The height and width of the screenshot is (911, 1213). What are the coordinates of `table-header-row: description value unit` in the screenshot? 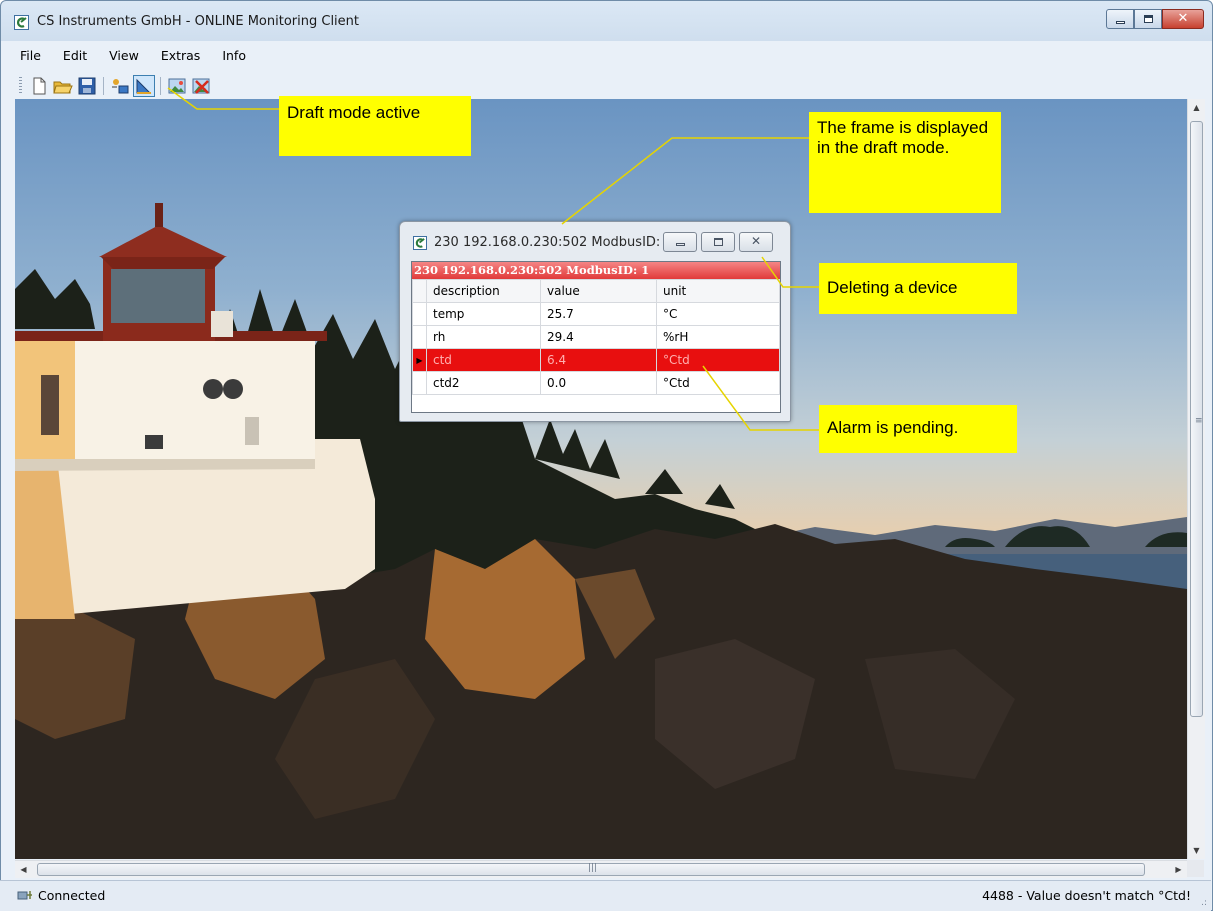 It's located at (596, 291).